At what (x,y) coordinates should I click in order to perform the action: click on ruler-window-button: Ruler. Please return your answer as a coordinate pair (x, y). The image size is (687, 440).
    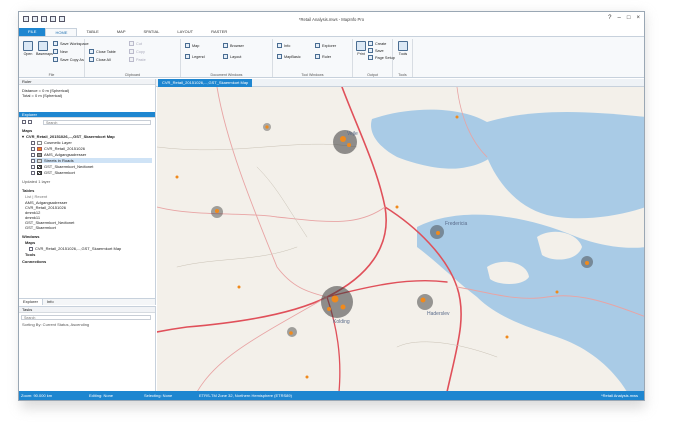
    Looking at the image, I should click on (323, 56).